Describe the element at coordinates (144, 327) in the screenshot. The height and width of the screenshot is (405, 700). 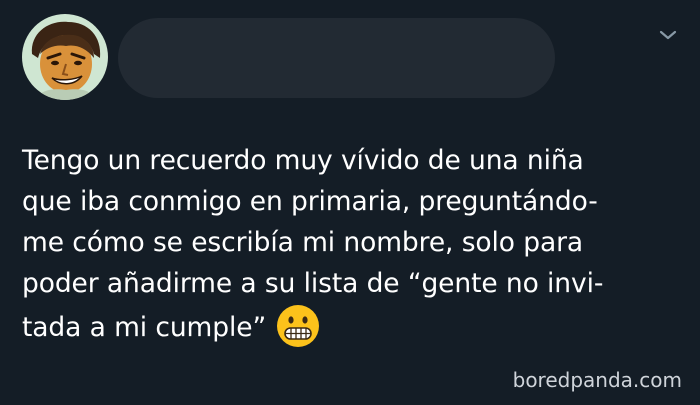
I see `tweet-line-text: tada a mi cumple”` at that location.